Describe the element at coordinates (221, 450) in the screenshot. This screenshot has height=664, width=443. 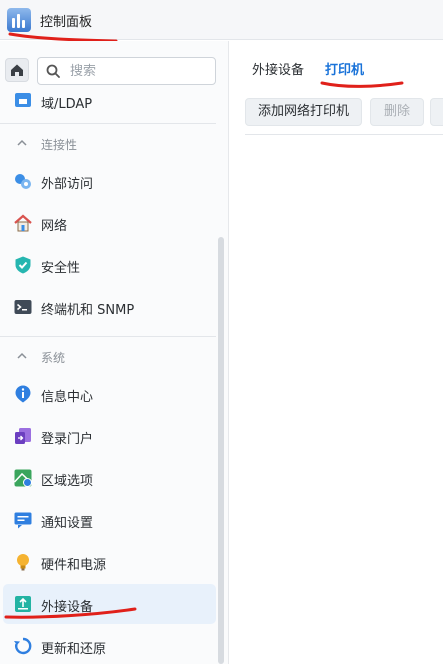
I see `sidebar-scrollbar` at that location.